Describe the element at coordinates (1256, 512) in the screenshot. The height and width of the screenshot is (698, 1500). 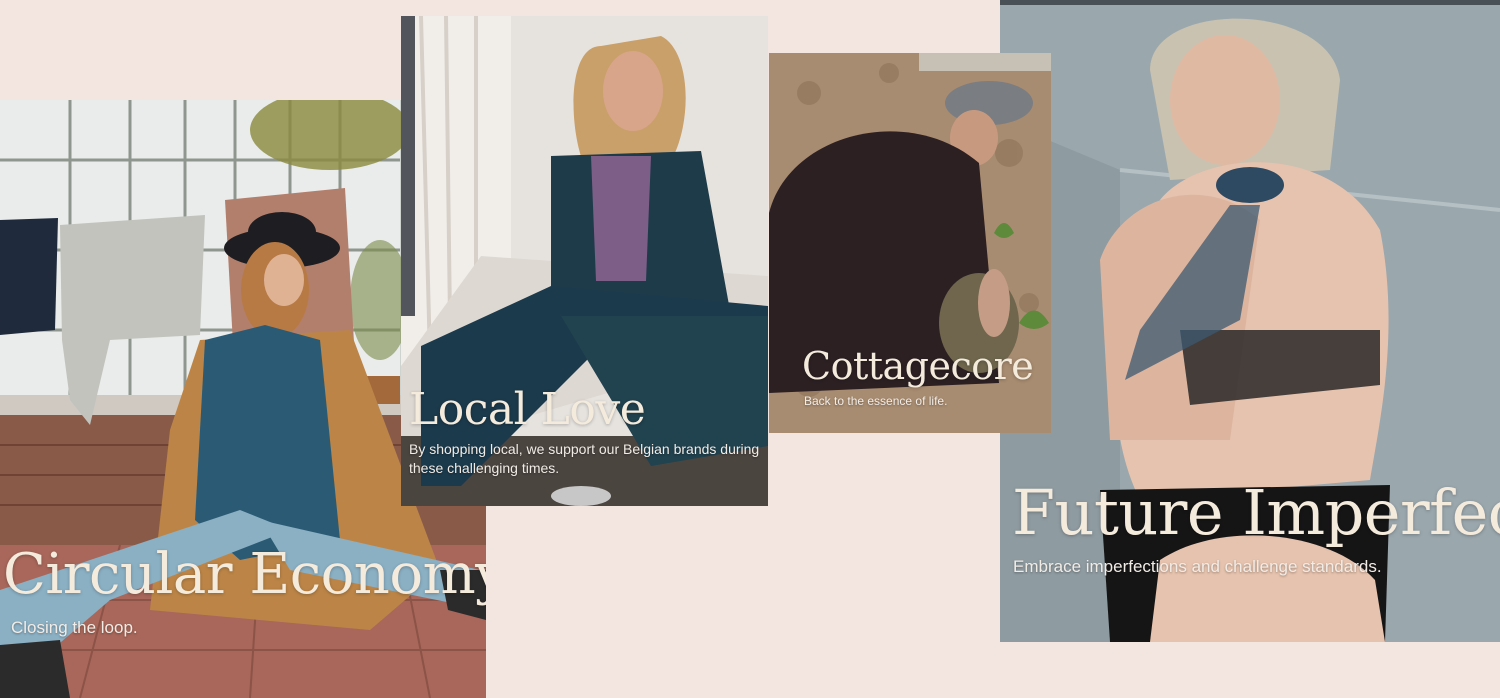
I see `future-imperfect-title: Future Imperfect` at that location.